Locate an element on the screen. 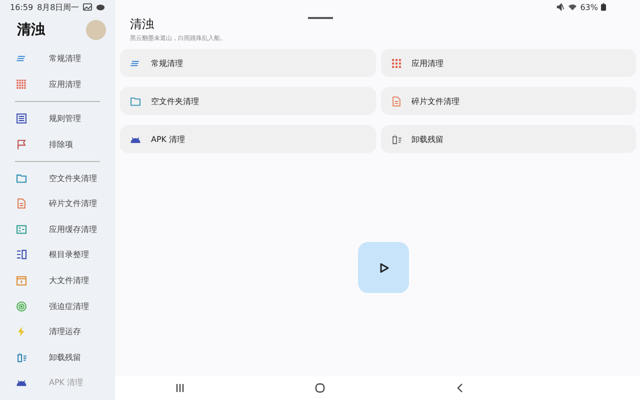  recent-apps-icon is located at coordinates (180, 388).